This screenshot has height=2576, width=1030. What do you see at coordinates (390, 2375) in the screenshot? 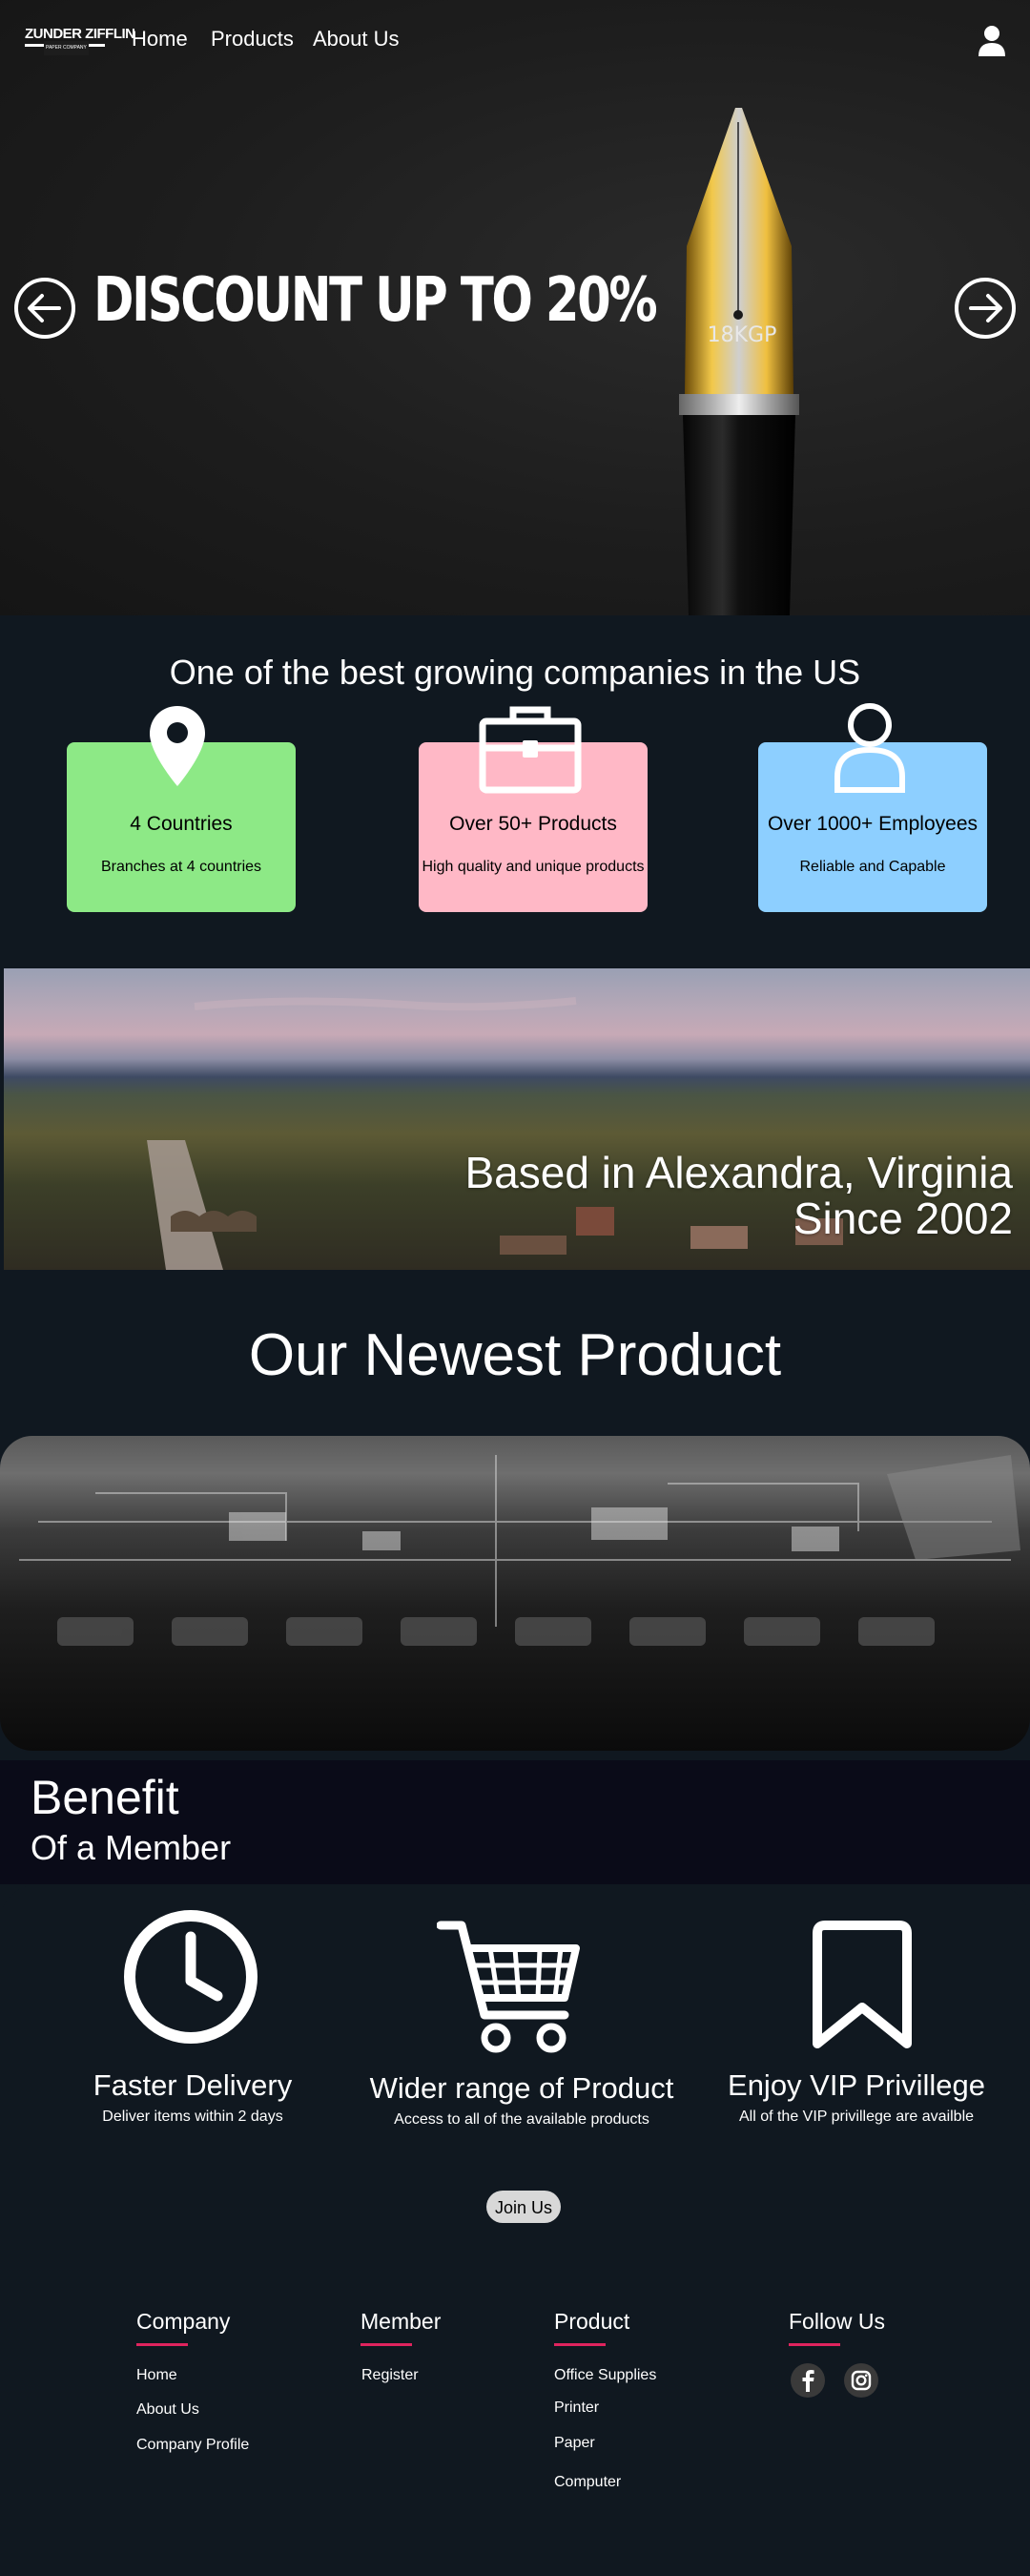
I see `footer-link-register: Register` at bounding box center [390, 2375].